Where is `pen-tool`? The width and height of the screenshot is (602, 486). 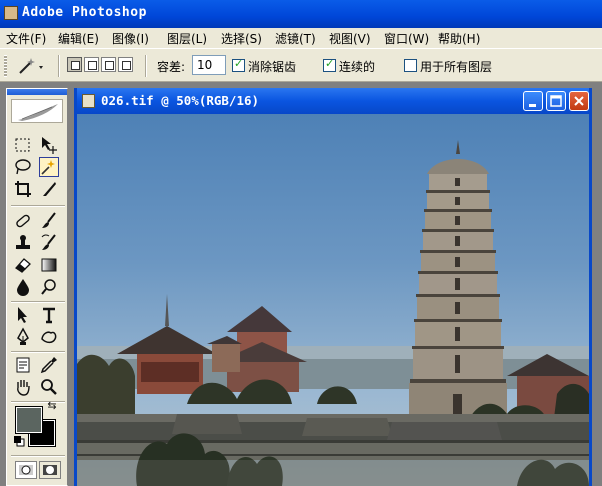 pen-tool is located at coordinates (23, 337).